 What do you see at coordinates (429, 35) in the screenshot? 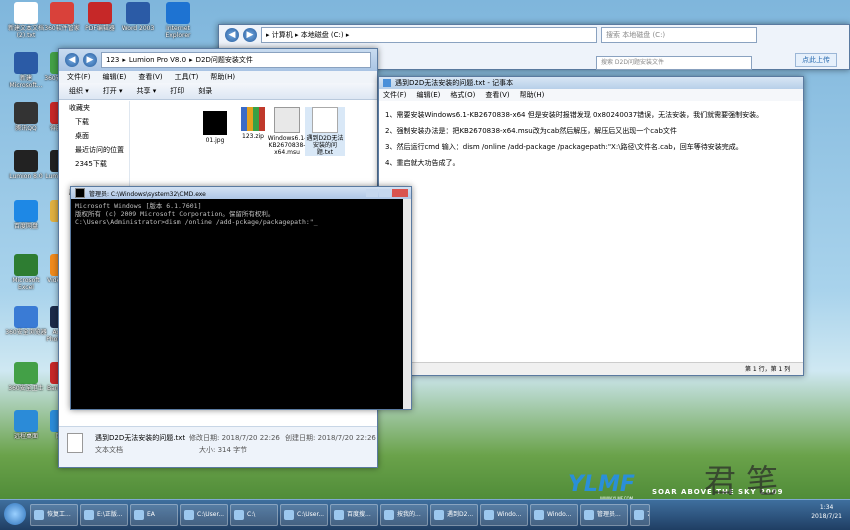
I see `bg-address-bar: ▸ 计算机 ▸ 本地磁盘 (C:) ▸` at bounding box center [429, 35].